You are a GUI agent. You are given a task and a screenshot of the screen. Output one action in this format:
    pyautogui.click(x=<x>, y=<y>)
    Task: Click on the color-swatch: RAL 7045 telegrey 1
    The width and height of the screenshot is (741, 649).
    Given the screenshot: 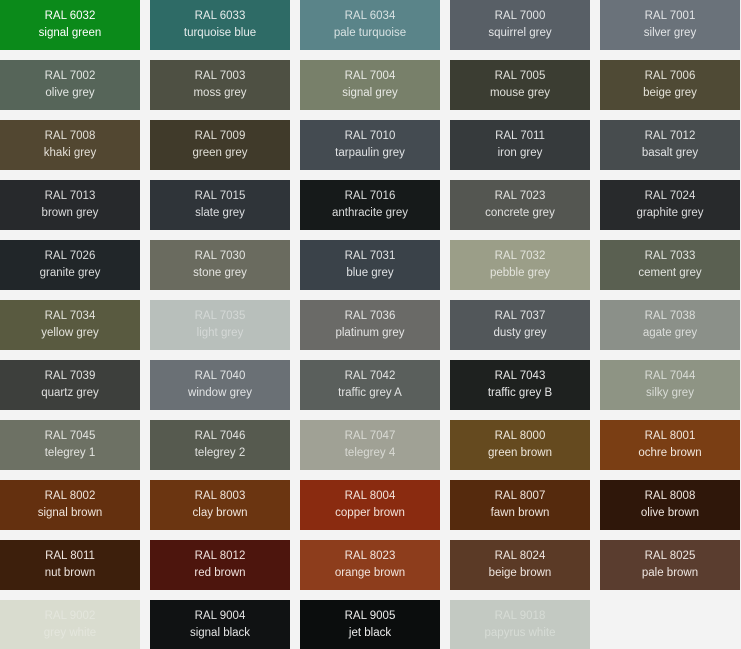 What is the action you would take?
    pyautogui.click(x=70, y=445)
    